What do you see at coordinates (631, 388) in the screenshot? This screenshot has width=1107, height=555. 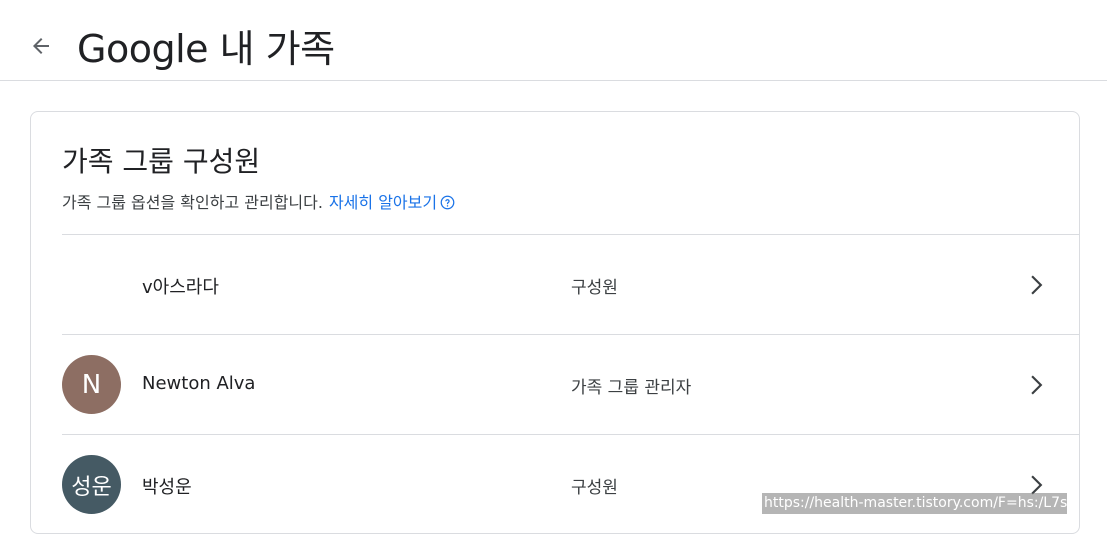 I see `member-role: 가족 그룹 관리자` at bounding box center [631, 388].